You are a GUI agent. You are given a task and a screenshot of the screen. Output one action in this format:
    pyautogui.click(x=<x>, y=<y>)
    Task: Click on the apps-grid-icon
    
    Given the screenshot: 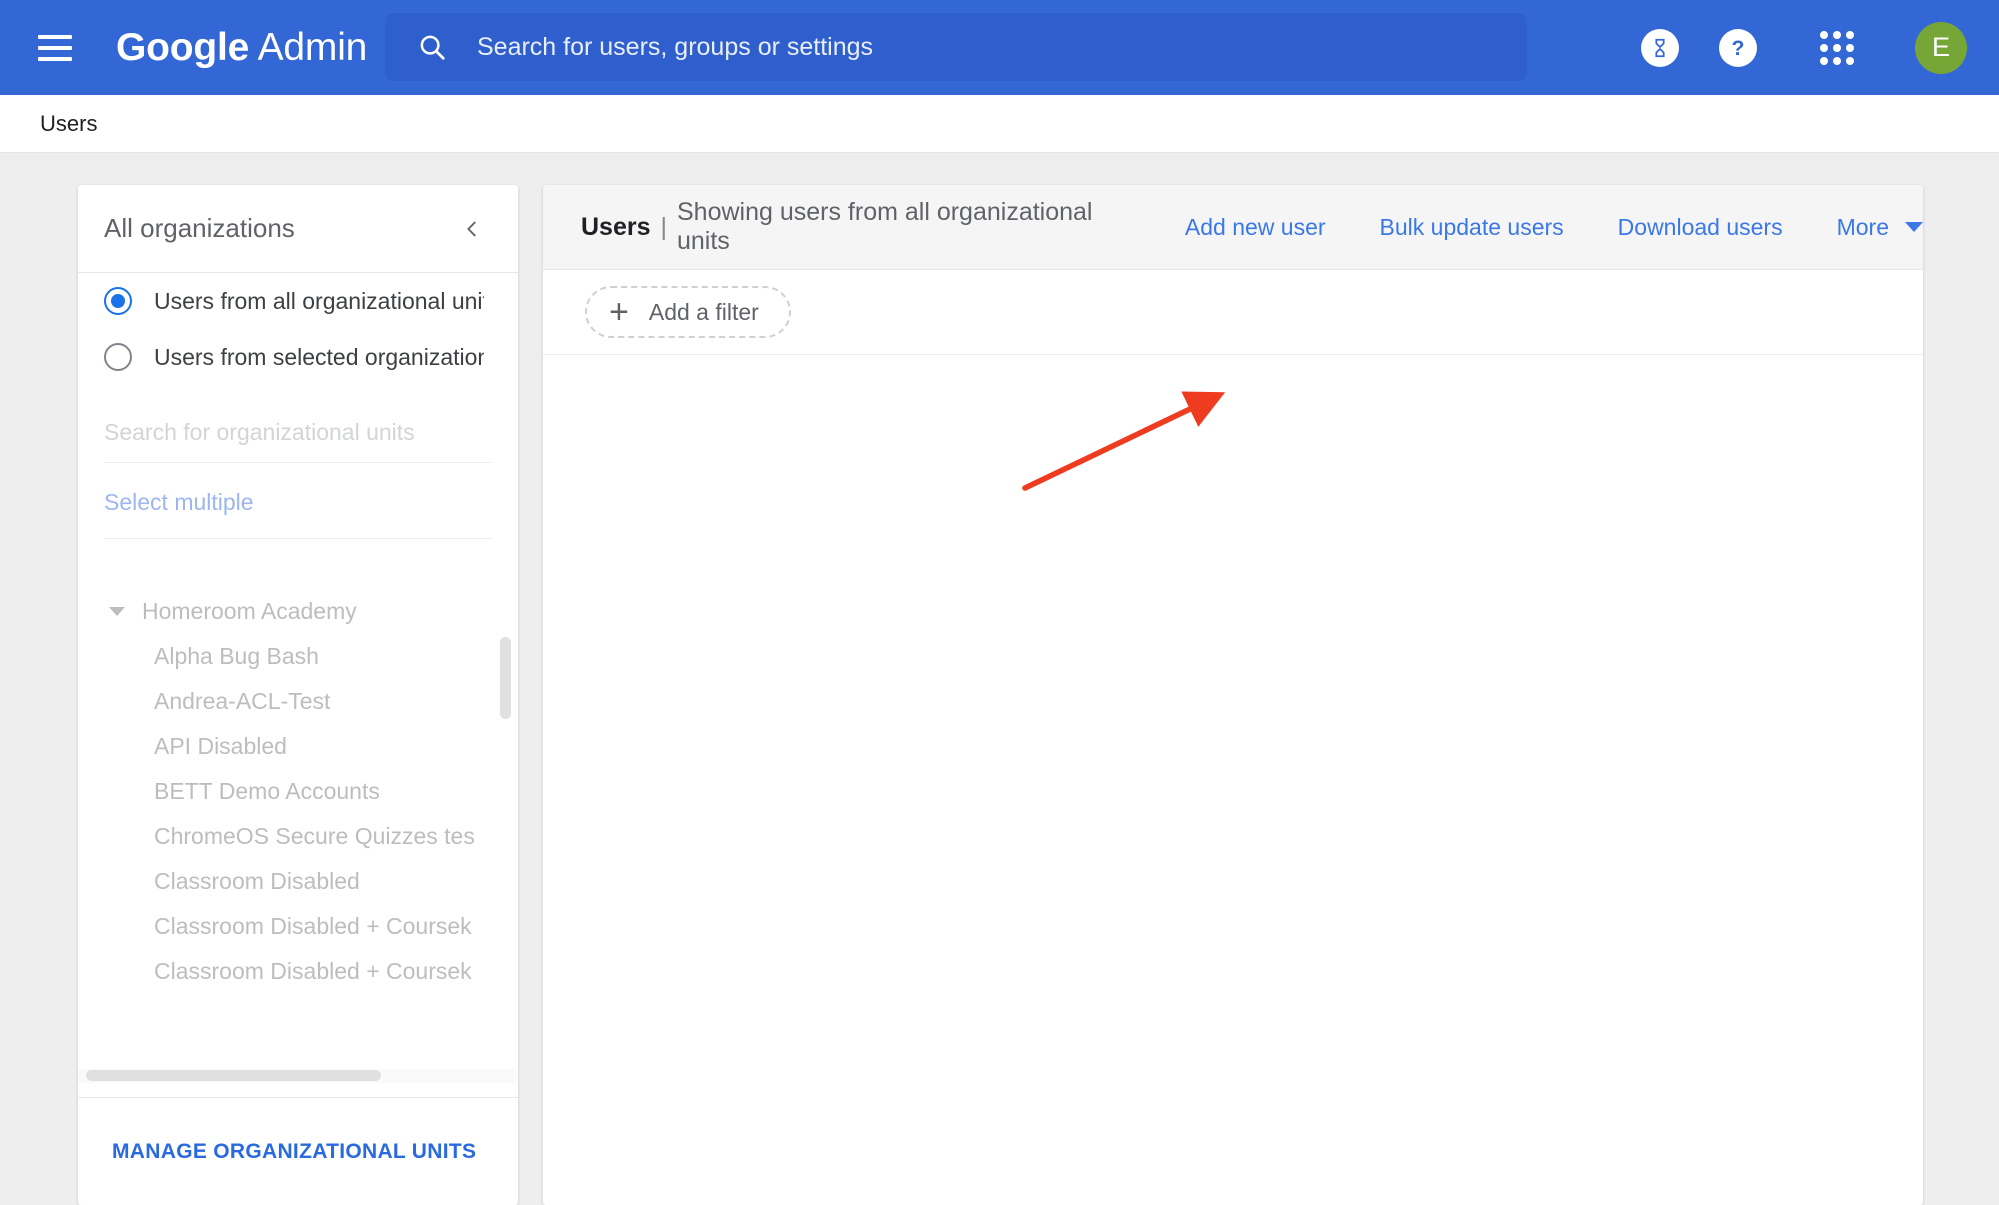 What is the action you would take?
    pyautogui.click(x=1837, y=47)
    